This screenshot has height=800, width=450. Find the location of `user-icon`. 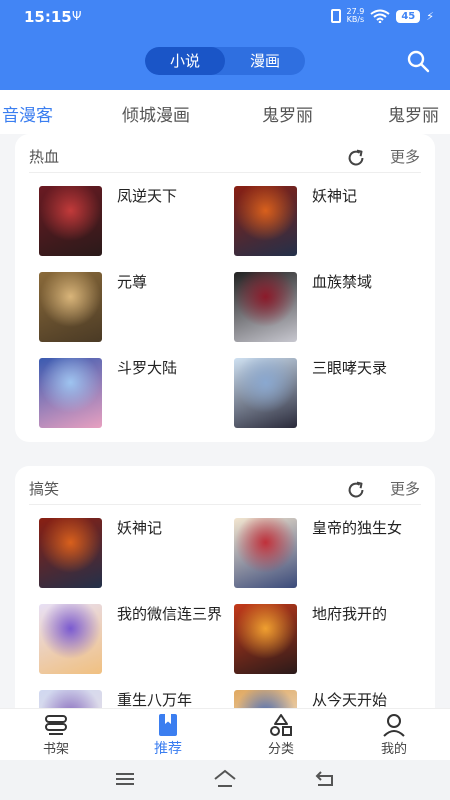

user-icon is located at coordinates (394, 725).